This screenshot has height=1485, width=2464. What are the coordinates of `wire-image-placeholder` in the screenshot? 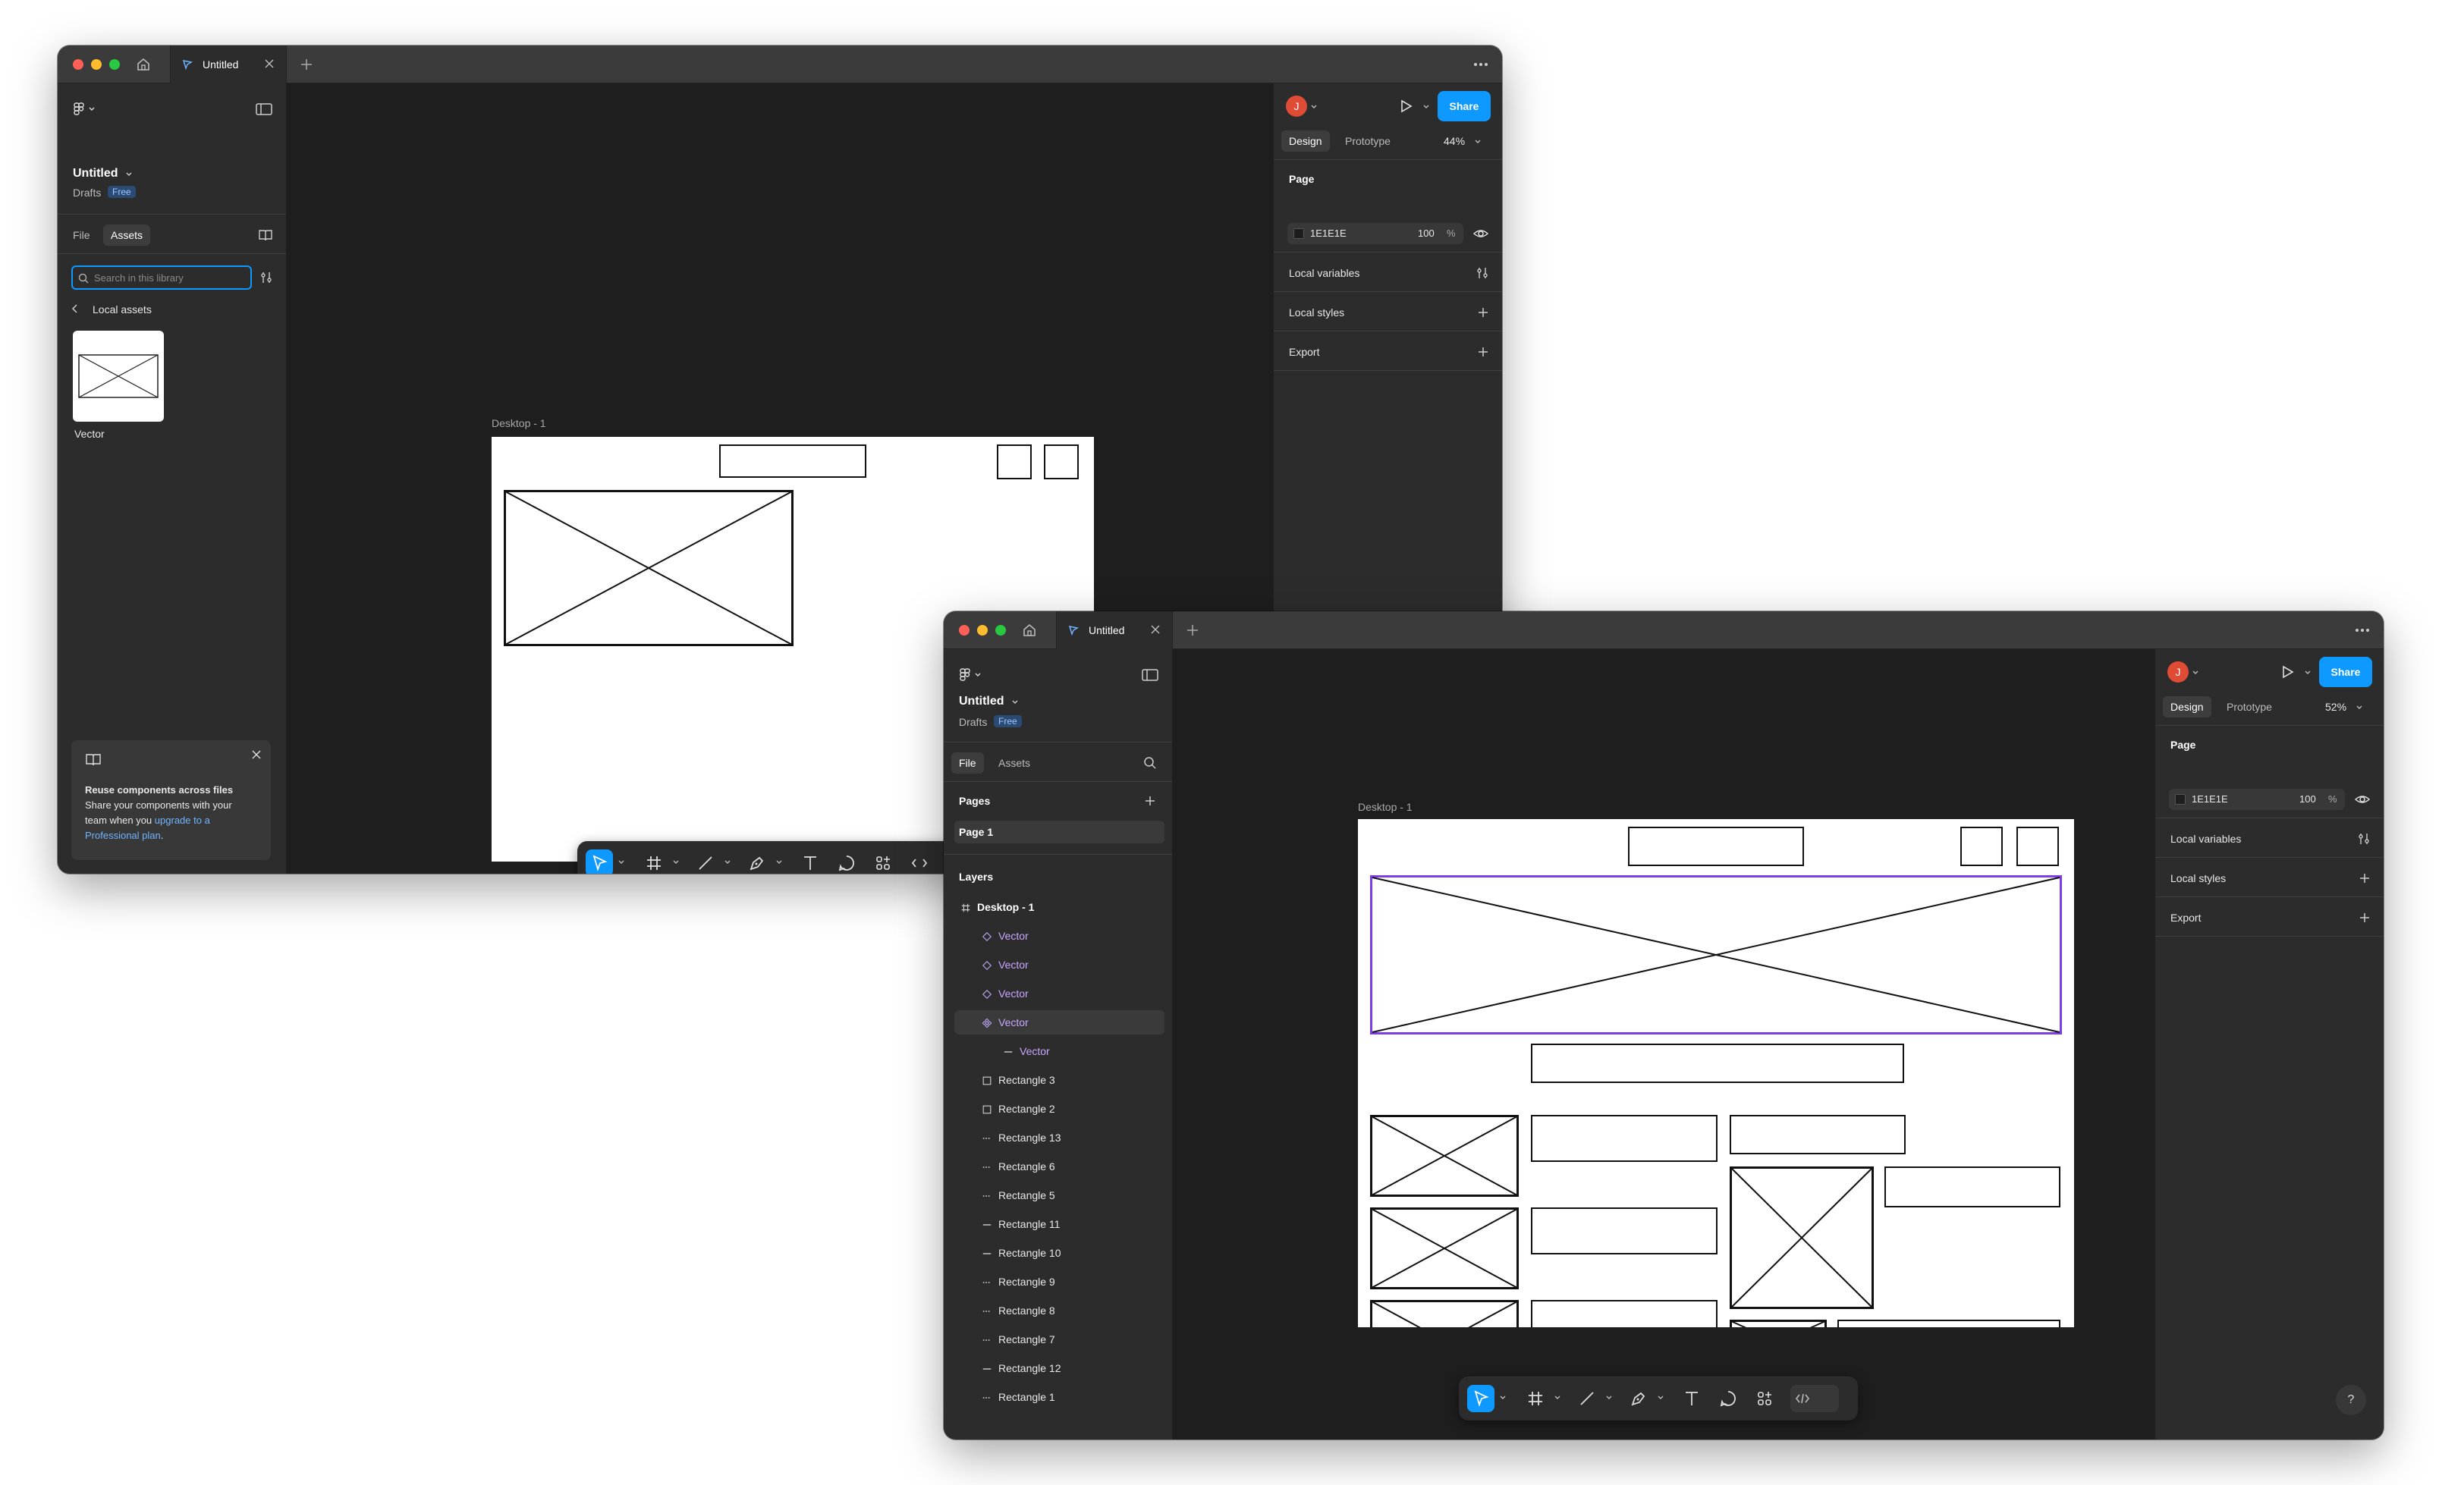 It's located at (649, 568).